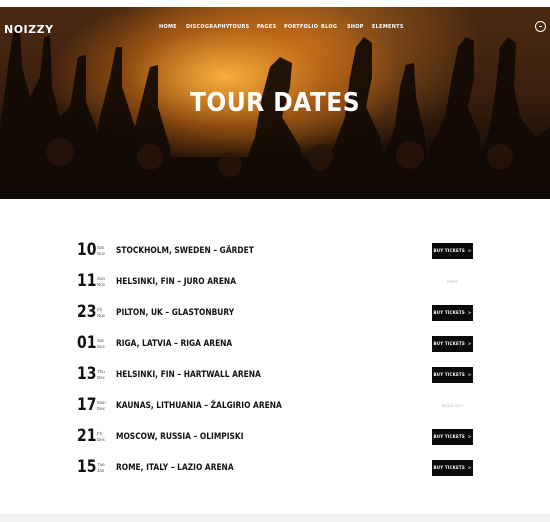 The image size is (550, 522). Describe the element at coordinates (87, 281) in the screenshot. I see `tour-day: 11` at that location.